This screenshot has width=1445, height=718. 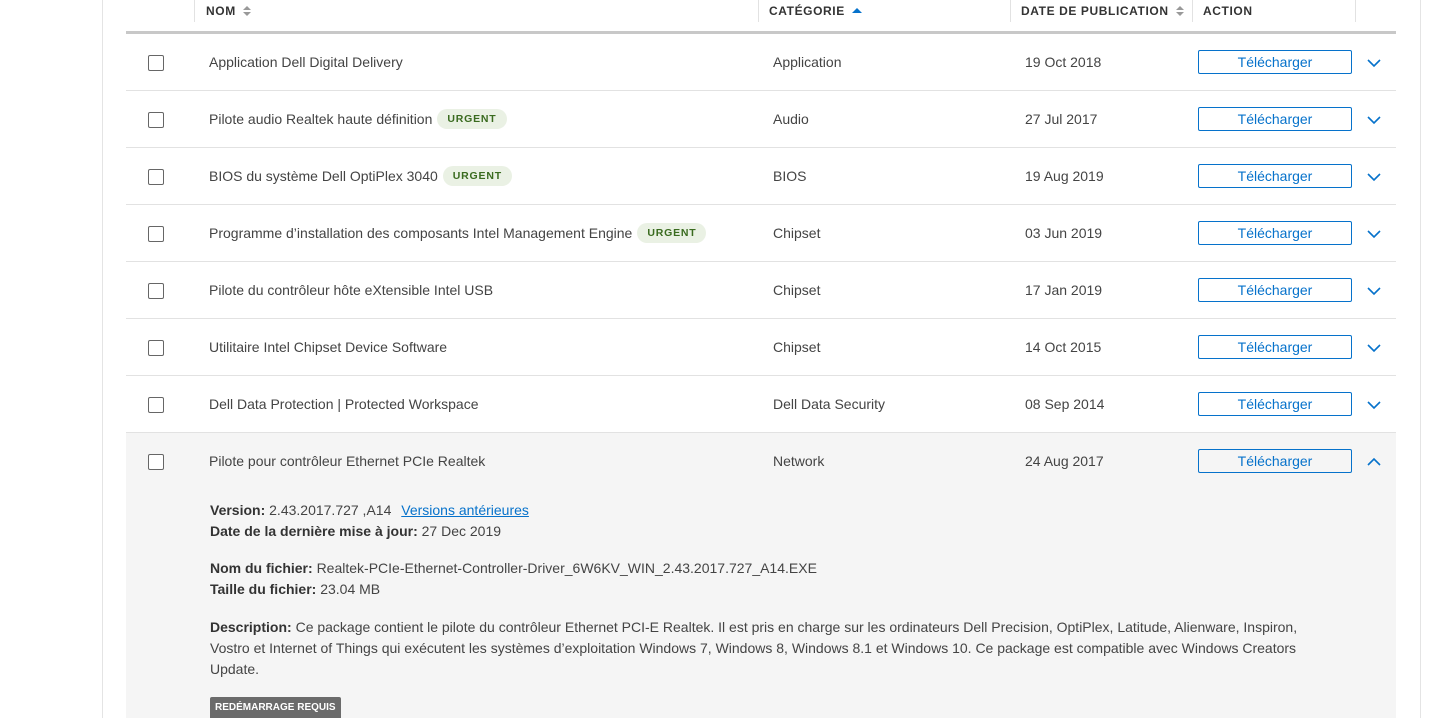 I want to click on previous-versions-link: Versions antérieures, so click(x=465, y=510).